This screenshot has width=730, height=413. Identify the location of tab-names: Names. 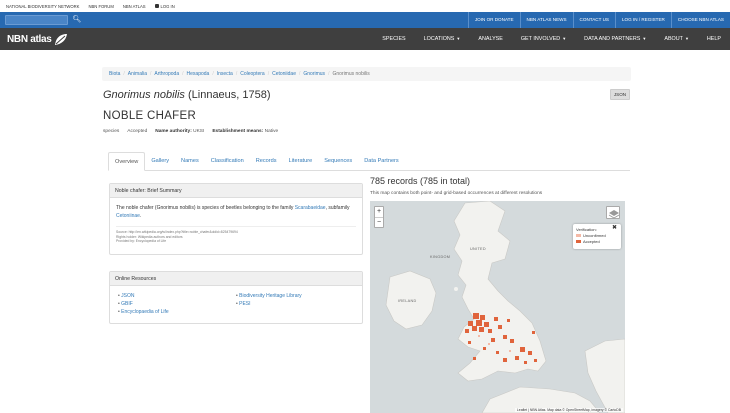
(190, 161).